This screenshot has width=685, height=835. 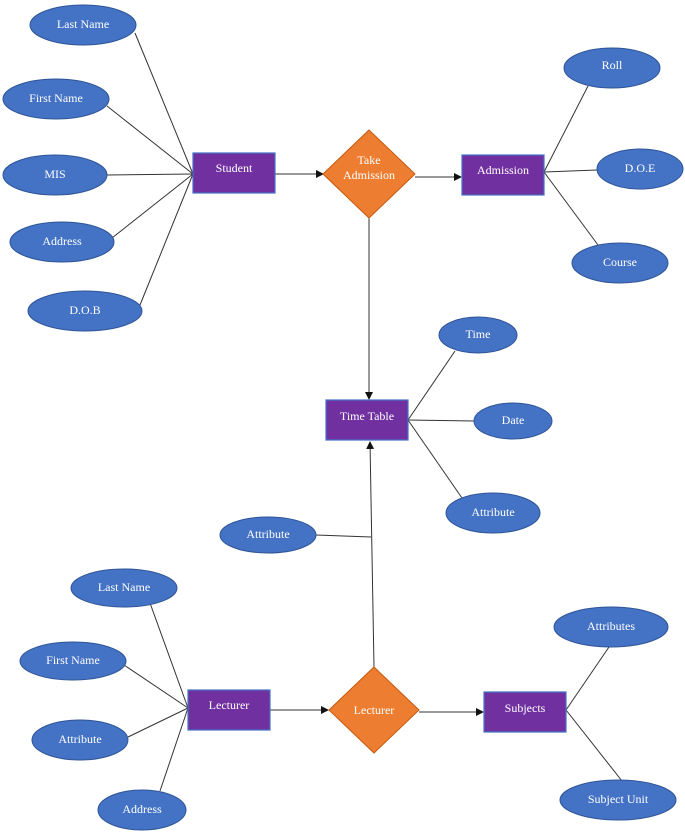 I want to click on arrow-lecturer-rel-timetable, so click(x=370, y=554).